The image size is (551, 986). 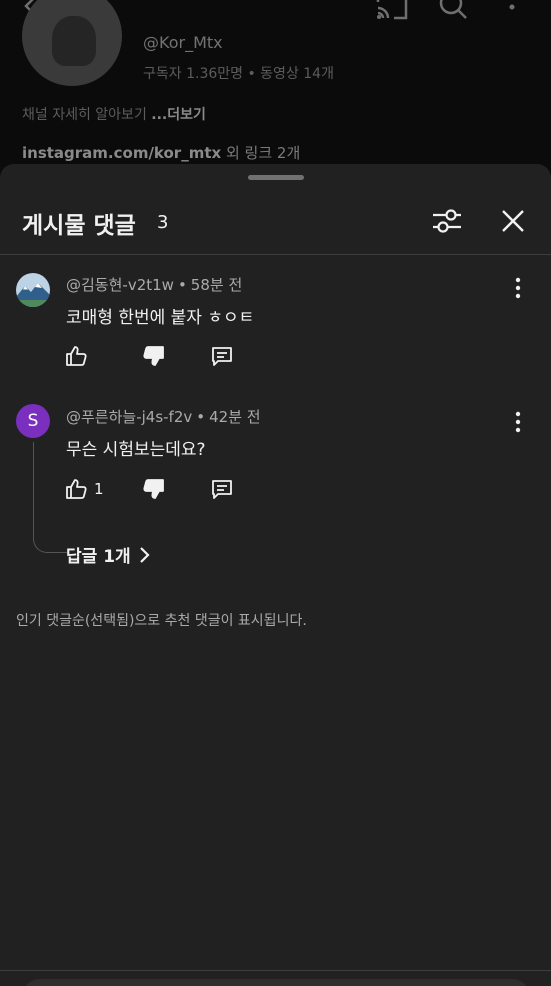 What do you see at coordinates (160, 318) in the screenshot?
I see `comment-text: 코매형 한번에 붙자 ㅎㅇㅌ` at bounding box center [160, 318].